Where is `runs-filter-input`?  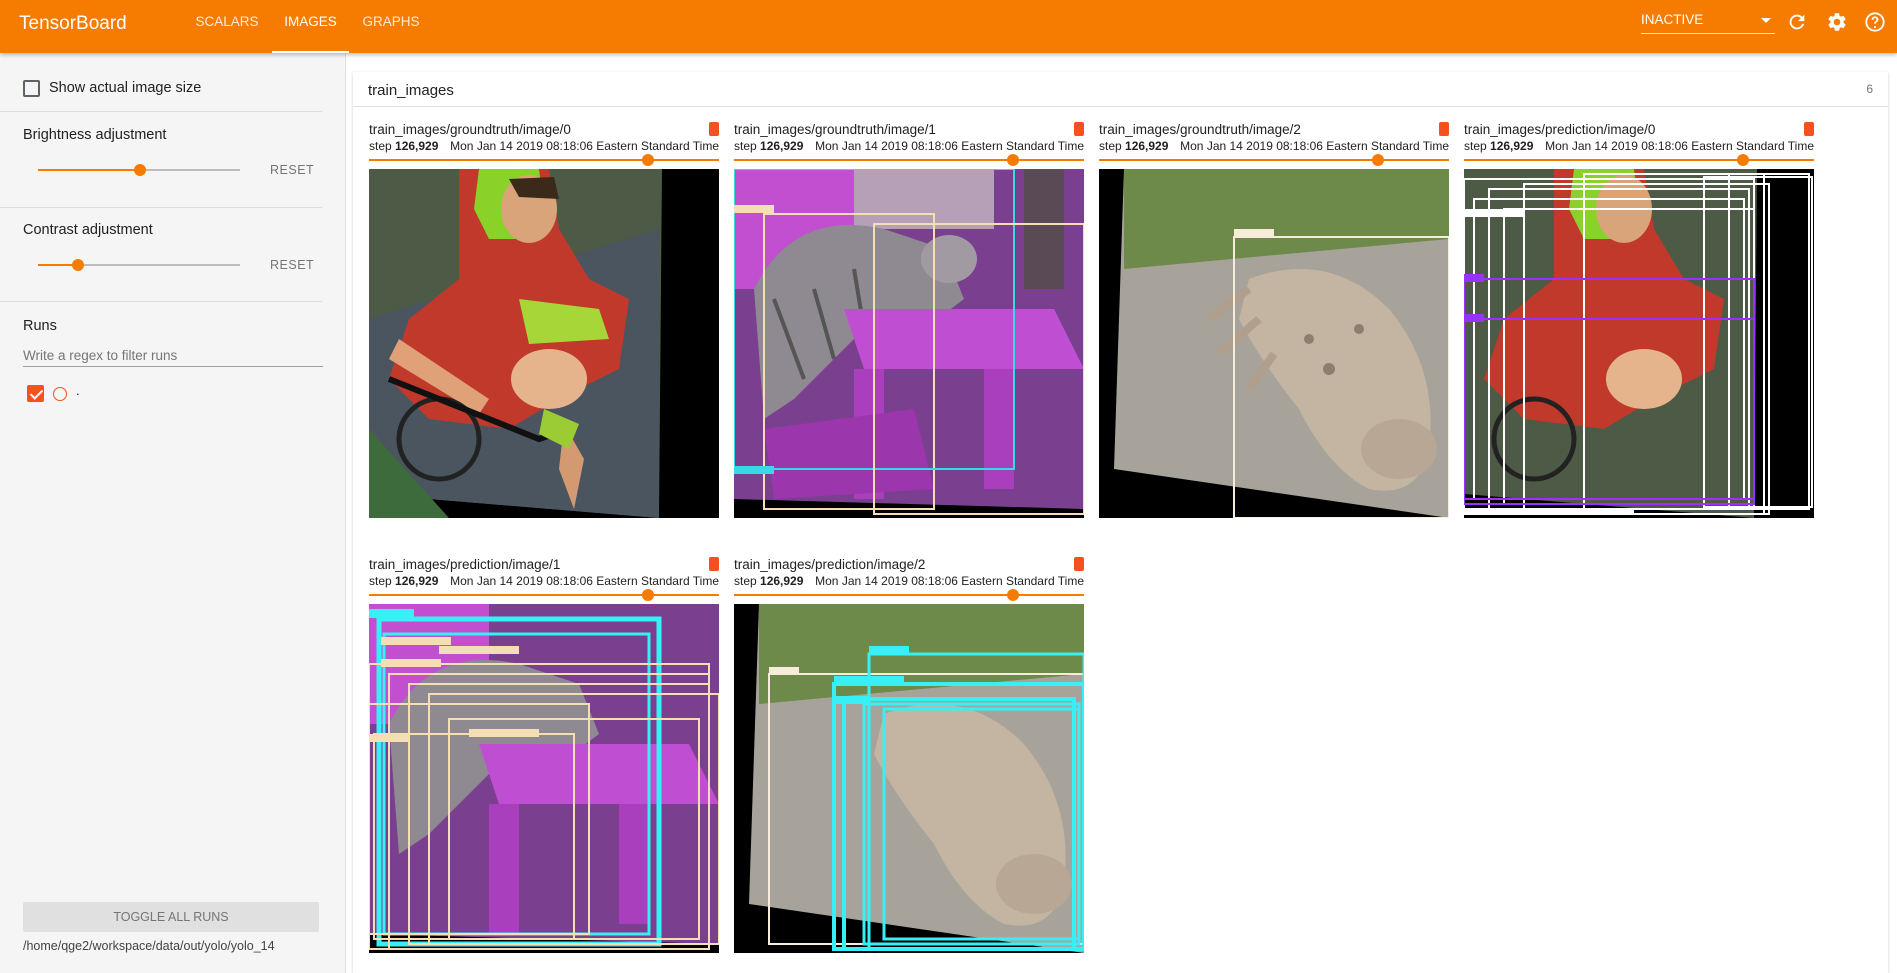
runs-filter-input is located at coordinates (173, 356).